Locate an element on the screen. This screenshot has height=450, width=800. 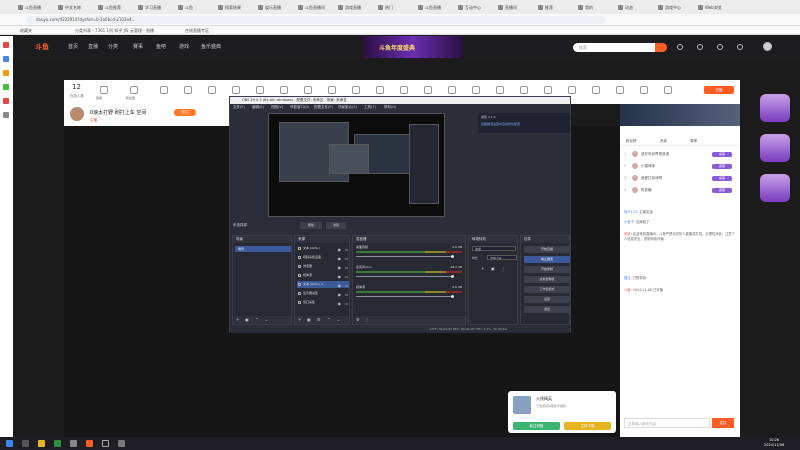
settings-button: 设置 is located at coordinates (547, 299).